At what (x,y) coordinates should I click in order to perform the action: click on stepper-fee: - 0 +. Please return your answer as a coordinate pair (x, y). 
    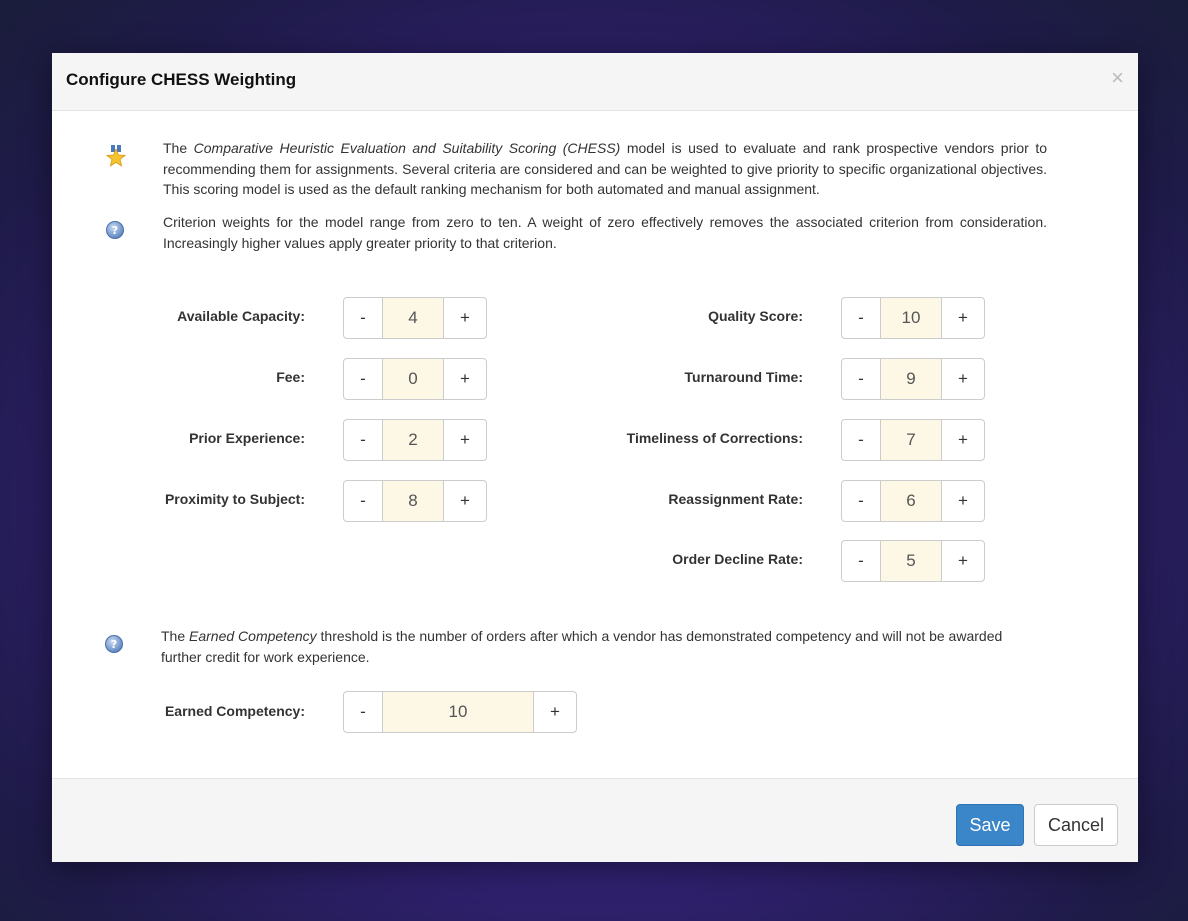
    Looking at the image, I should click on (415, 379).